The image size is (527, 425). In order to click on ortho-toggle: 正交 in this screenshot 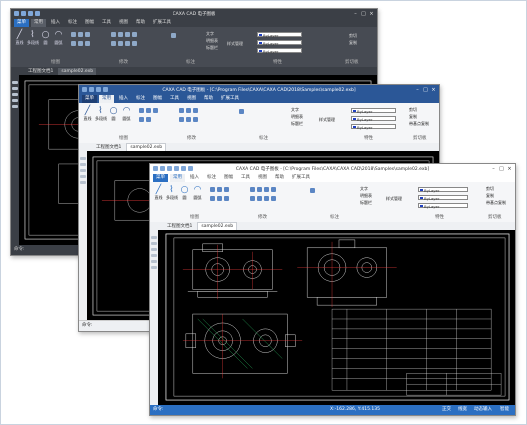, I will do `click(446, 410)`.